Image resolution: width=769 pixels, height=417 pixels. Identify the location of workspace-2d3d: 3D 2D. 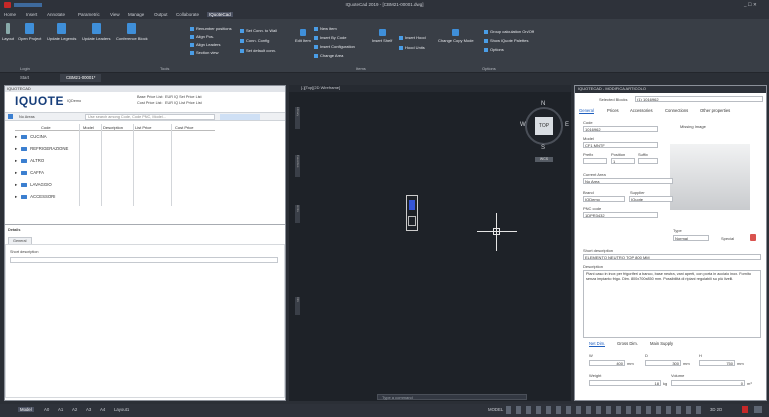
(716, 409).